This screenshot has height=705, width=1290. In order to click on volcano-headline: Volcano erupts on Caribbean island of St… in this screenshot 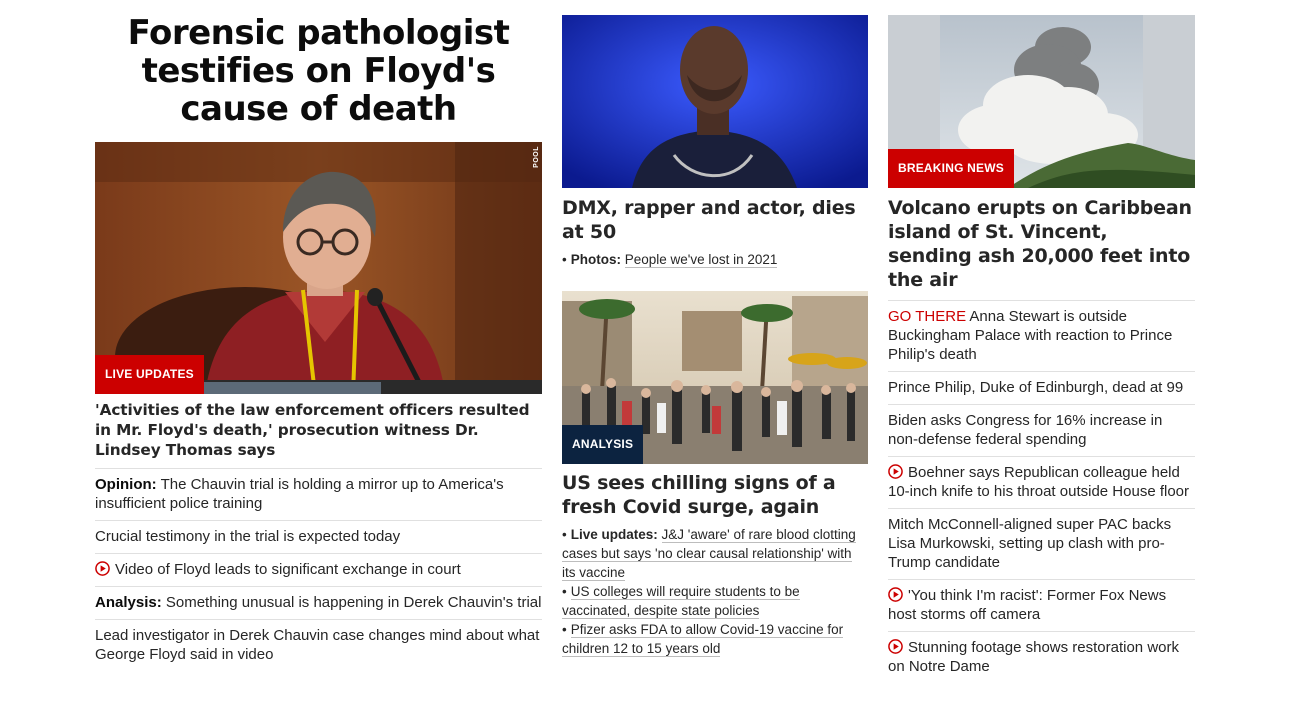, I will do `click(1041, 244)`.